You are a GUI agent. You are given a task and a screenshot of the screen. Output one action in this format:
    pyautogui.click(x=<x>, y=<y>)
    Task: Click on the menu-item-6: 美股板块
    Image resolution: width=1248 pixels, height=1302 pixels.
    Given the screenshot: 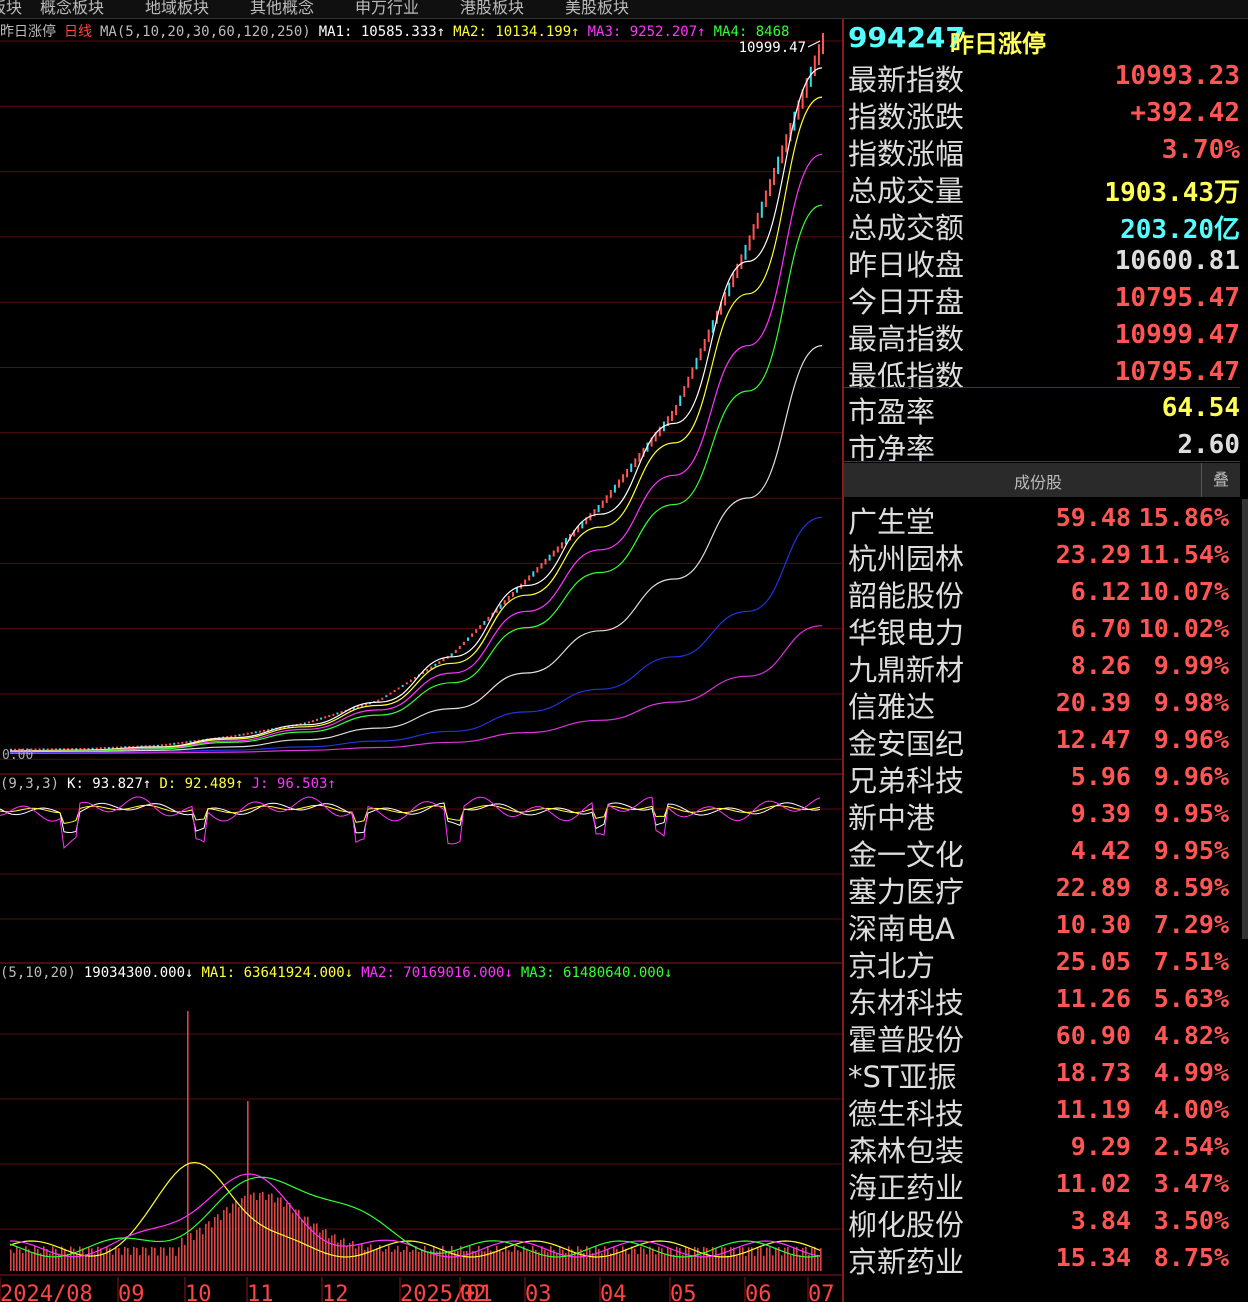 What is the action you would take?
    pyautogui.click(x=597, y=9)
    